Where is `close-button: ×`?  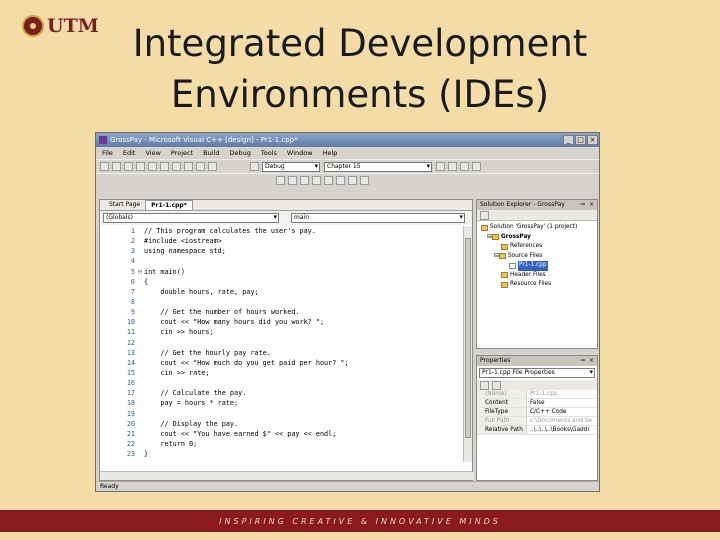
close-button: × is located at coordinates (592, 140).